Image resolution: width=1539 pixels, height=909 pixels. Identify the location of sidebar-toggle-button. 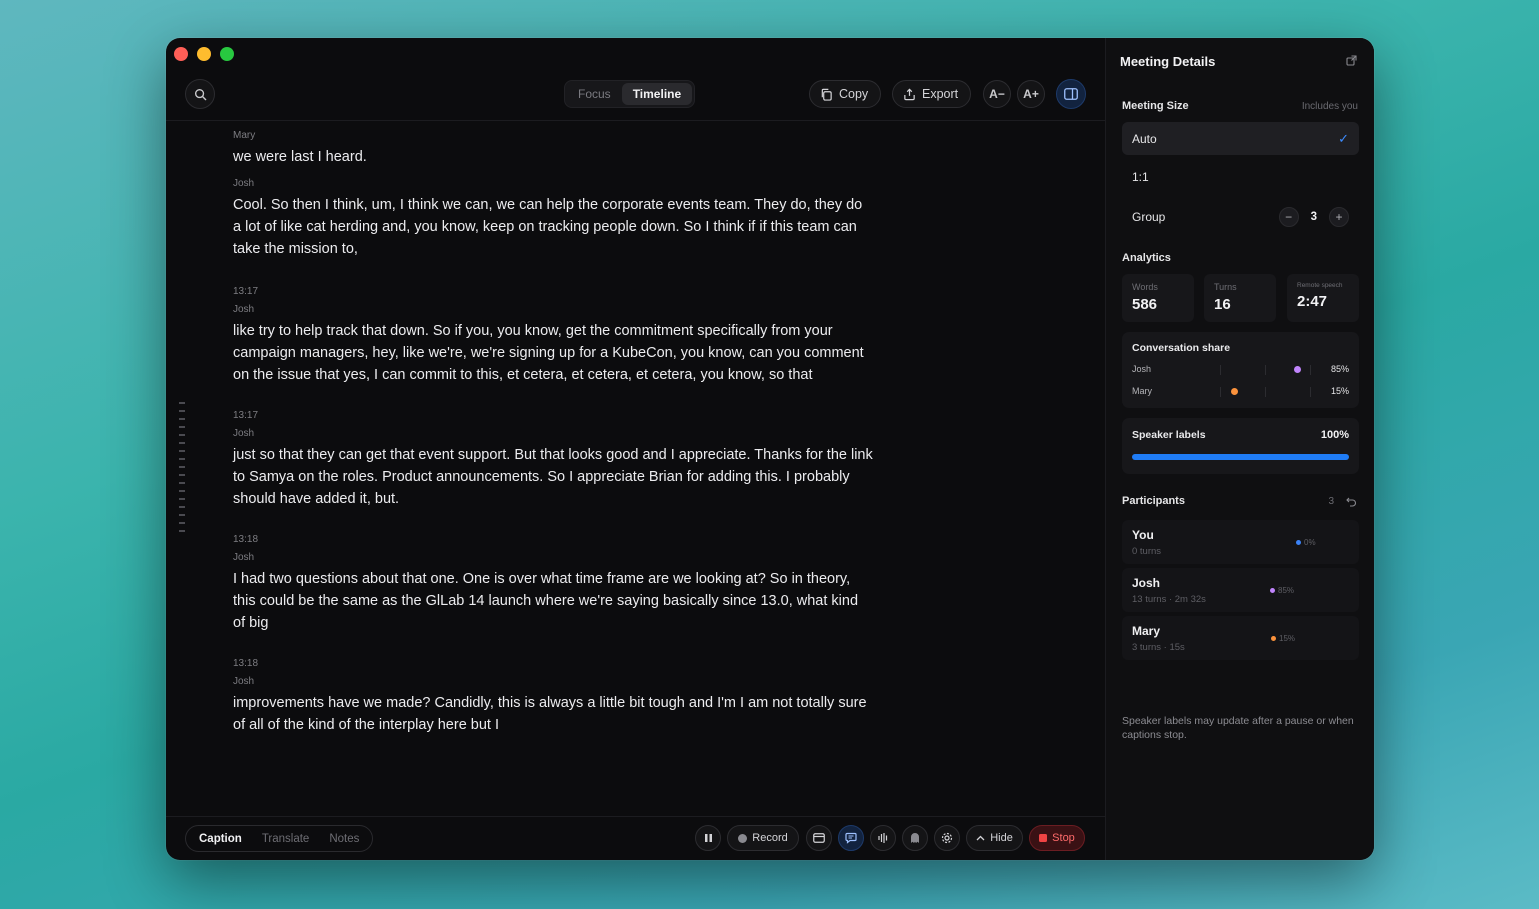
(1071, 94).